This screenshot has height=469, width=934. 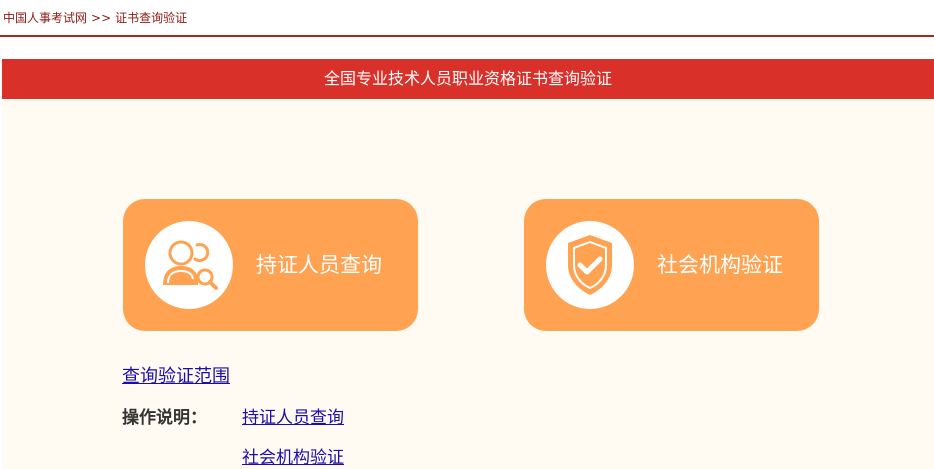 What do you see at coordinates (293, 455) in the screenshot?
I see `instructions-org-link: 社会机构验证` at bounding box center [293, 455].